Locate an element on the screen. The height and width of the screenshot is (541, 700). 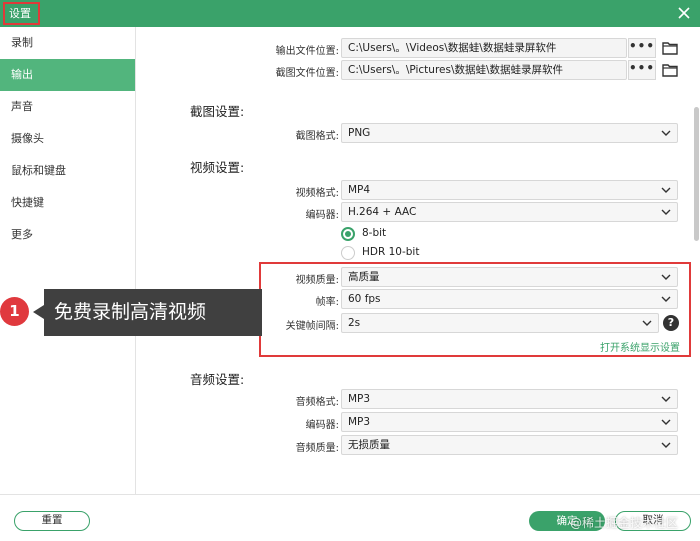
audio-encoder-select: MP3 is located at coordinates (509, 422).